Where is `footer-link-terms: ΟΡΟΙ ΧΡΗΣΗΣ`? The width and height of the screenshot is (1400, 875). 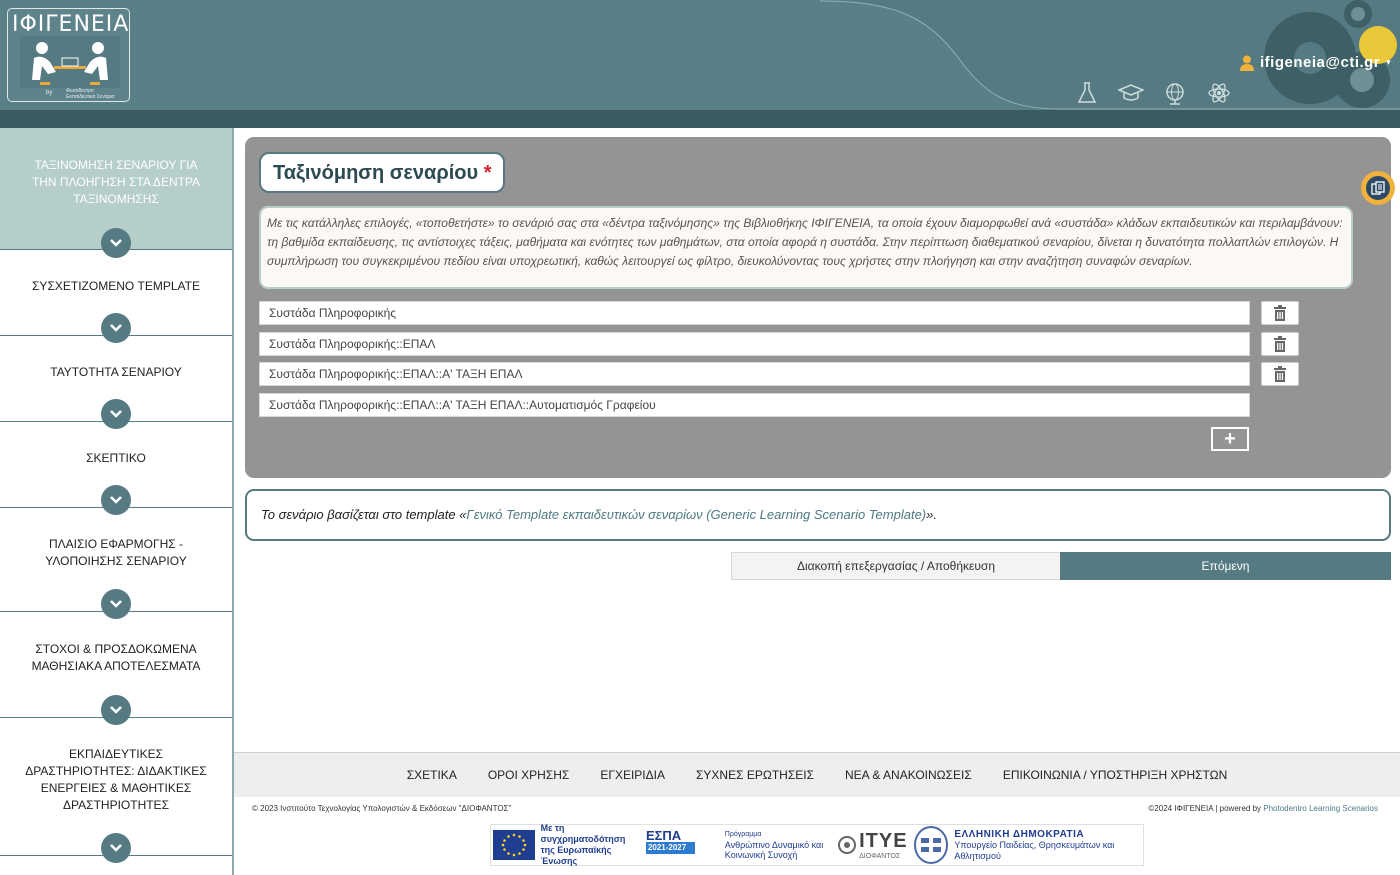
footer-link-terms: ΟΡΟΙ ΧΡΗΣΗΣ is located at coordinates (529, 775).